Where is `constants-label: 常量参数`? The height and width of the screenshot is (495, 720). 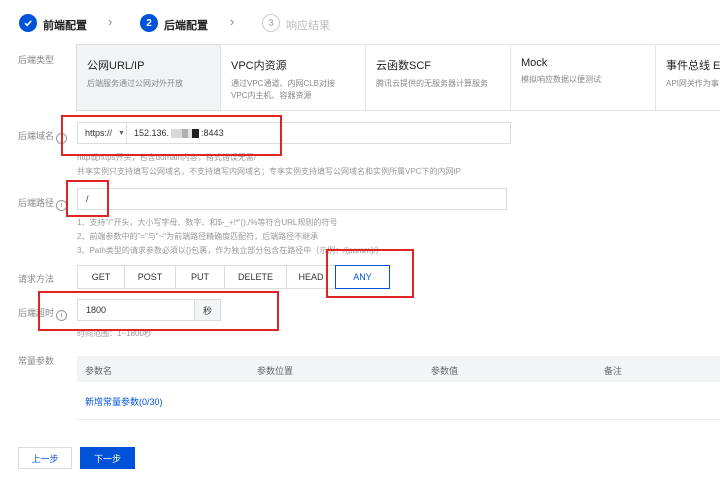 constants-label: 常量参数 is located at coordinates (36, 361).